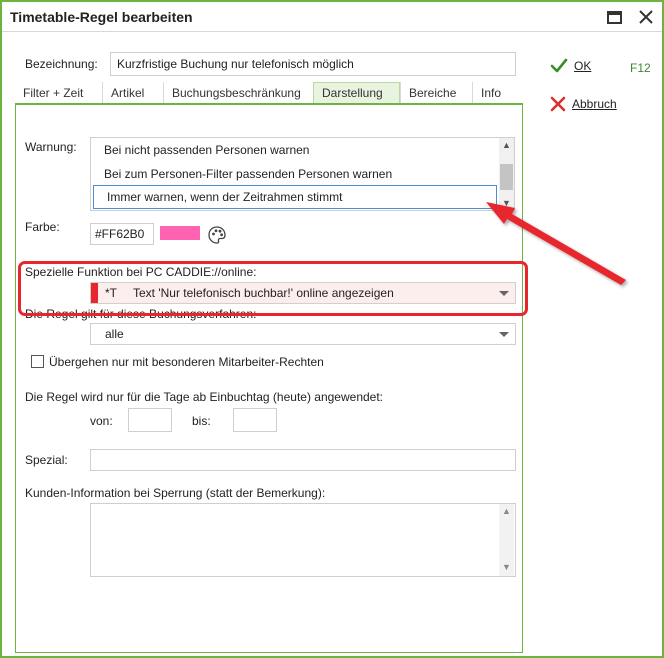 The width and height of the screenshot is (664, 658). Describe the element at coordinates (51, 147) in the screenshot. I see `warnung-label: Warnung:` at that location.